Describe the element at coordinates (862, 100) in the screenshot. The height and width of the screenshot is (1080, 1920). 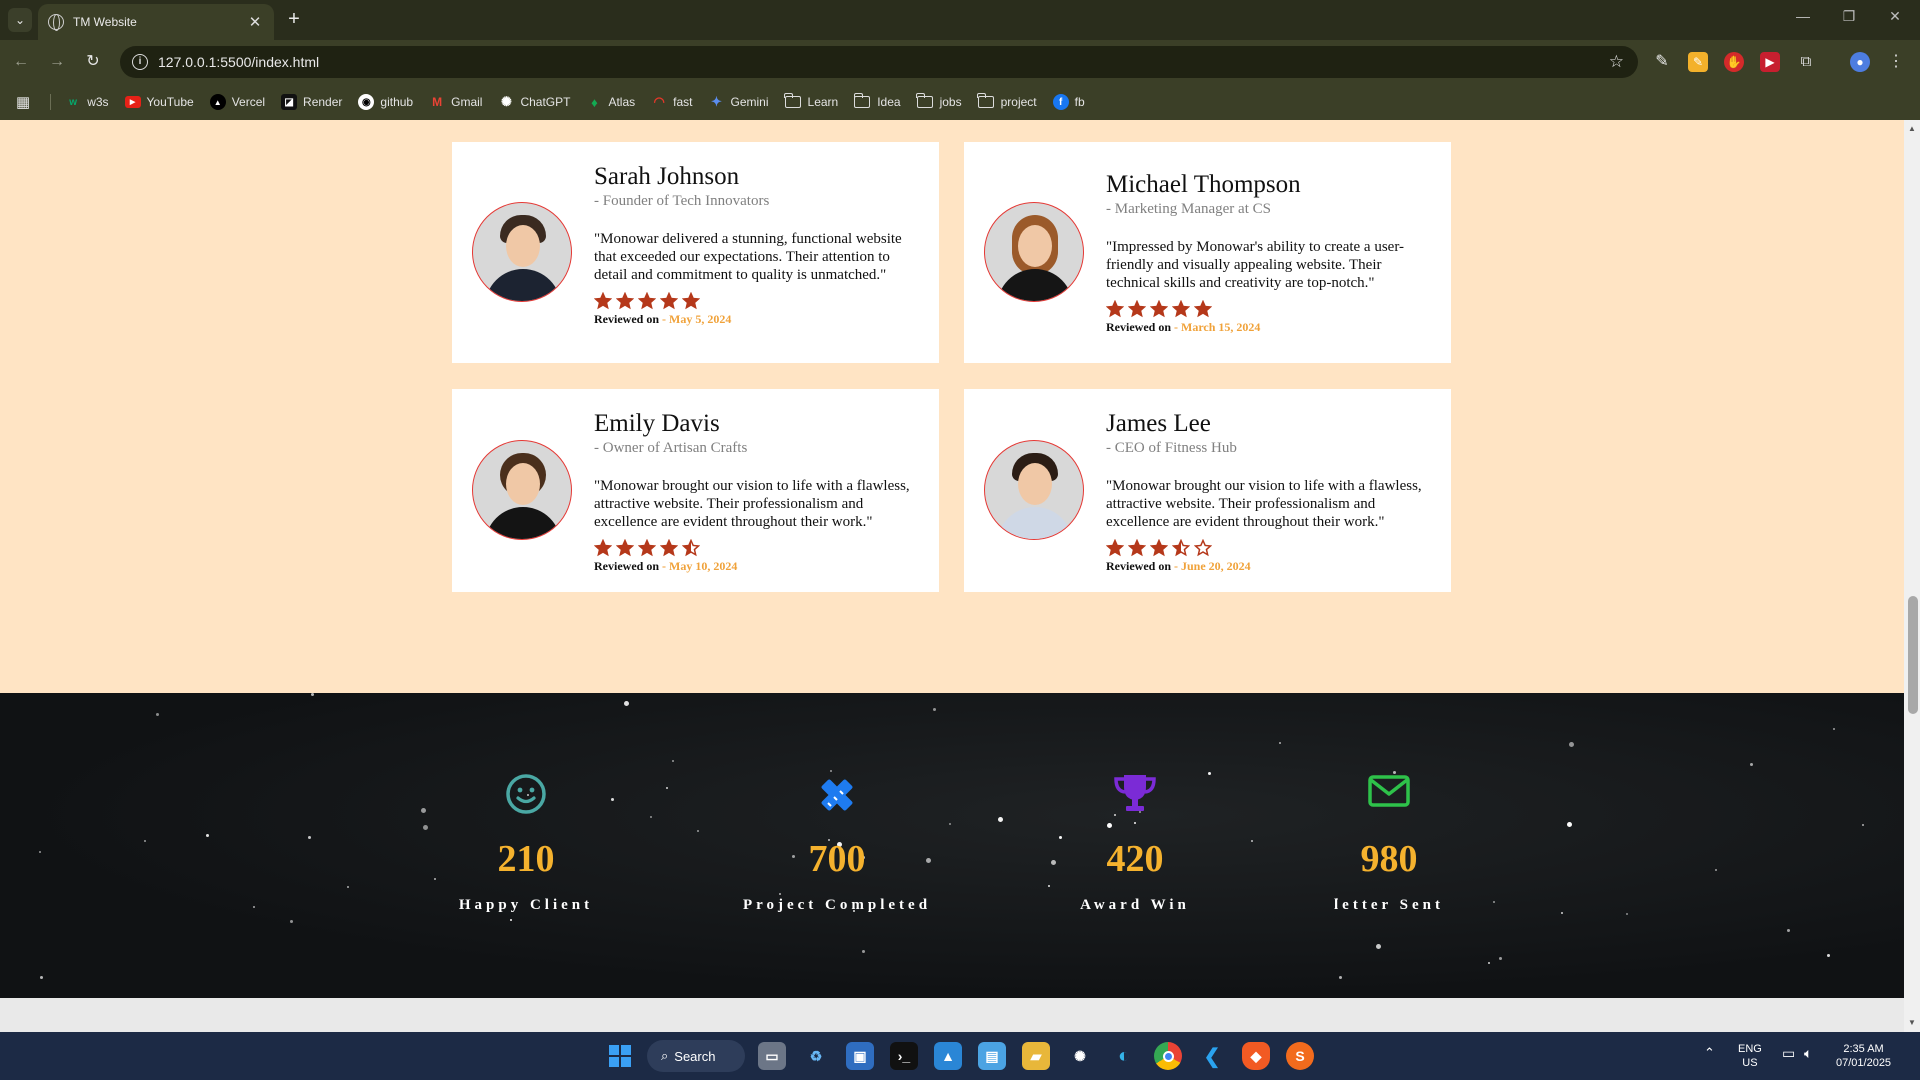
I see `folder-icon` at that location.